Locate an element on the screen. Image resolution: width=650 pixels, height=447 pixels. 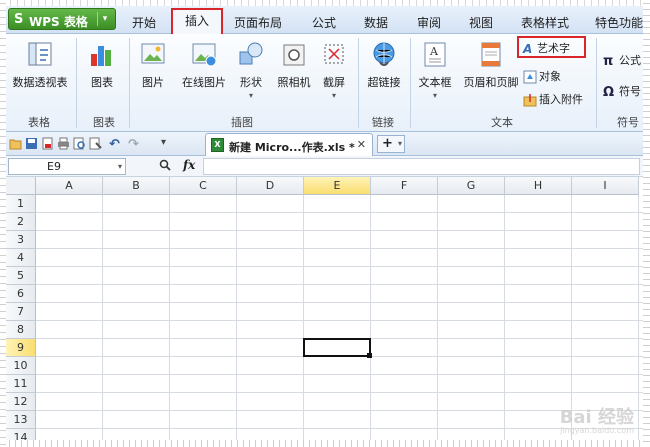
textbox-button: A 文本框 ▾ is located at coordinates (435, 70).